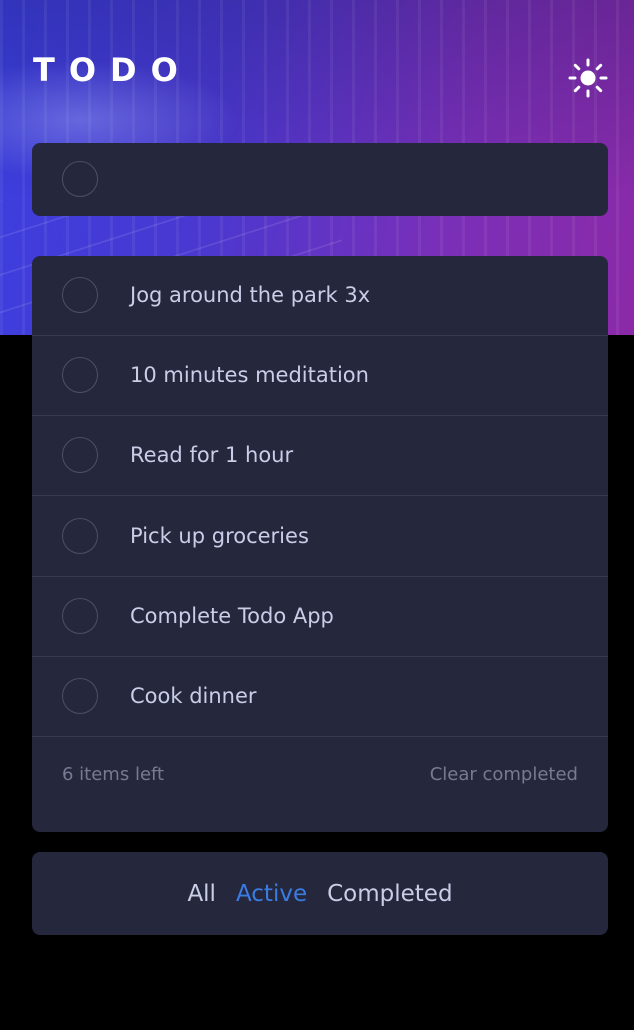 Image resolution: width=634 pixels, height=1030 pixels. What do you see at coordinates (320, 537) in the screenshot?
I see `todo-item: Pick up groceries` at bounding box center [320, 537].